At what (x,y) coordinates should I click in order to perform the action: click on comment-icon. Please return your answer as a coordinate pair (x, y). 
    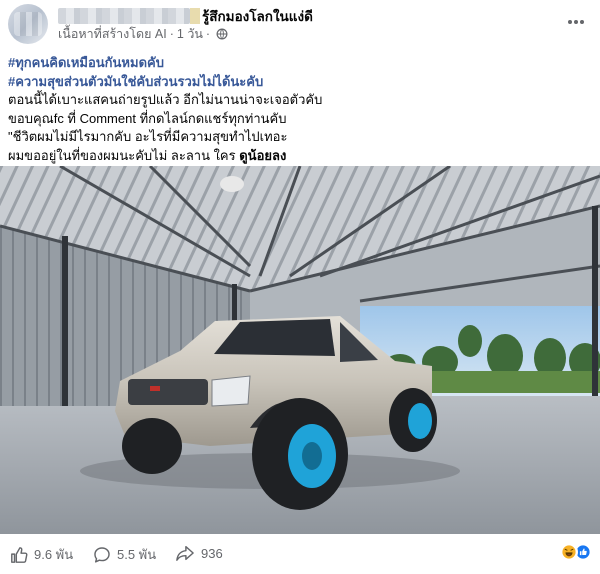
    Looking at the image, I should click on (102, 554).